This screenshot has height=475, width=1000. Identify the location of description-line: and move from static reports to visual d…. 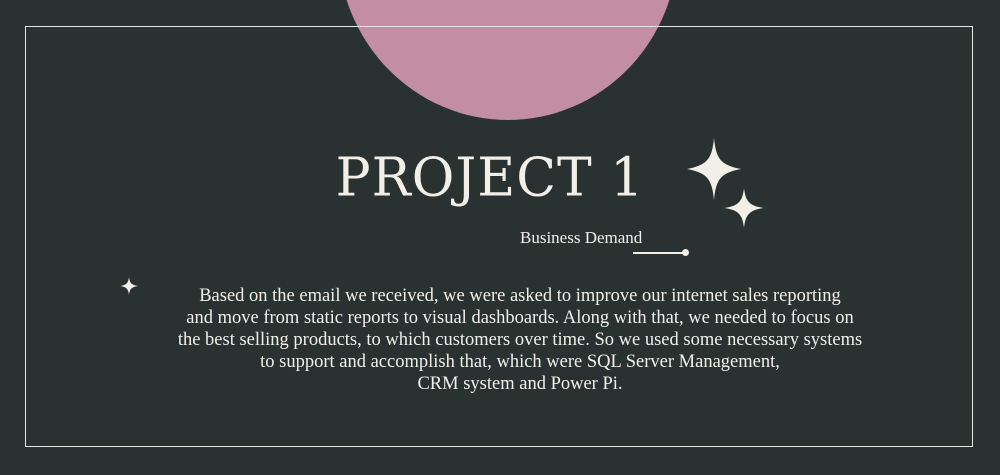
(520, 318).